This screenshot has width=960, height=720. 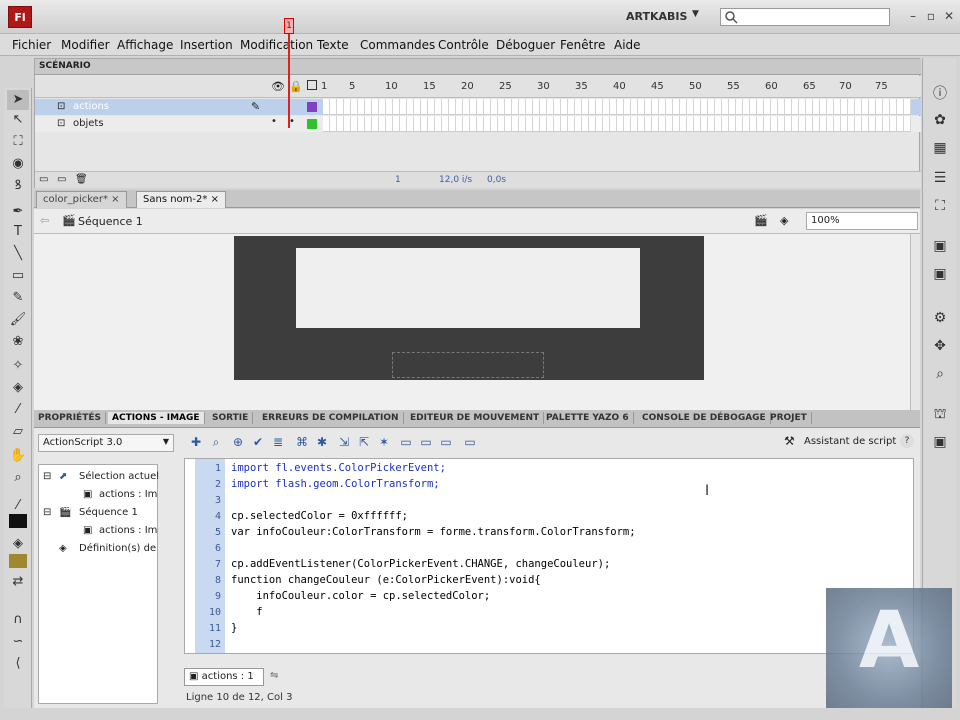 What do you see at coordinates (119, 512) in the screenshot?
I see `tree-item-sequence: Séquence 1` at bounding box center [119, 512].